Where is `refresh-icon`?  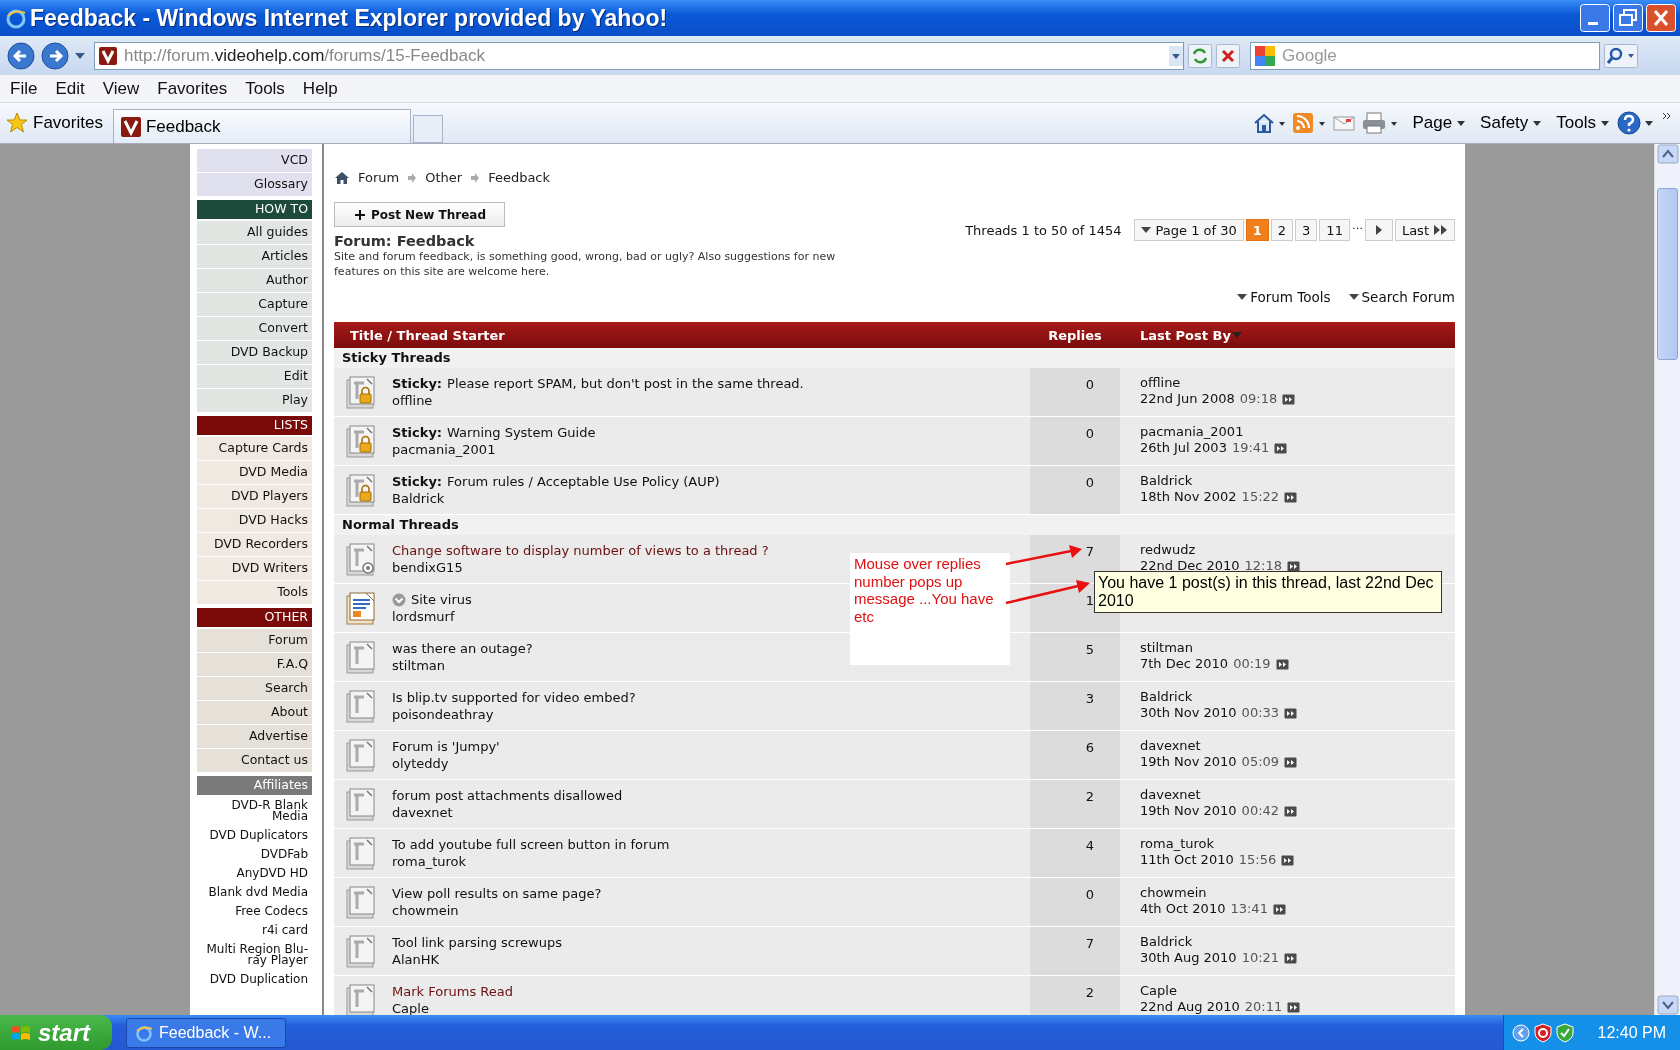 refresh-icon is located at coordinates (1200, 55).